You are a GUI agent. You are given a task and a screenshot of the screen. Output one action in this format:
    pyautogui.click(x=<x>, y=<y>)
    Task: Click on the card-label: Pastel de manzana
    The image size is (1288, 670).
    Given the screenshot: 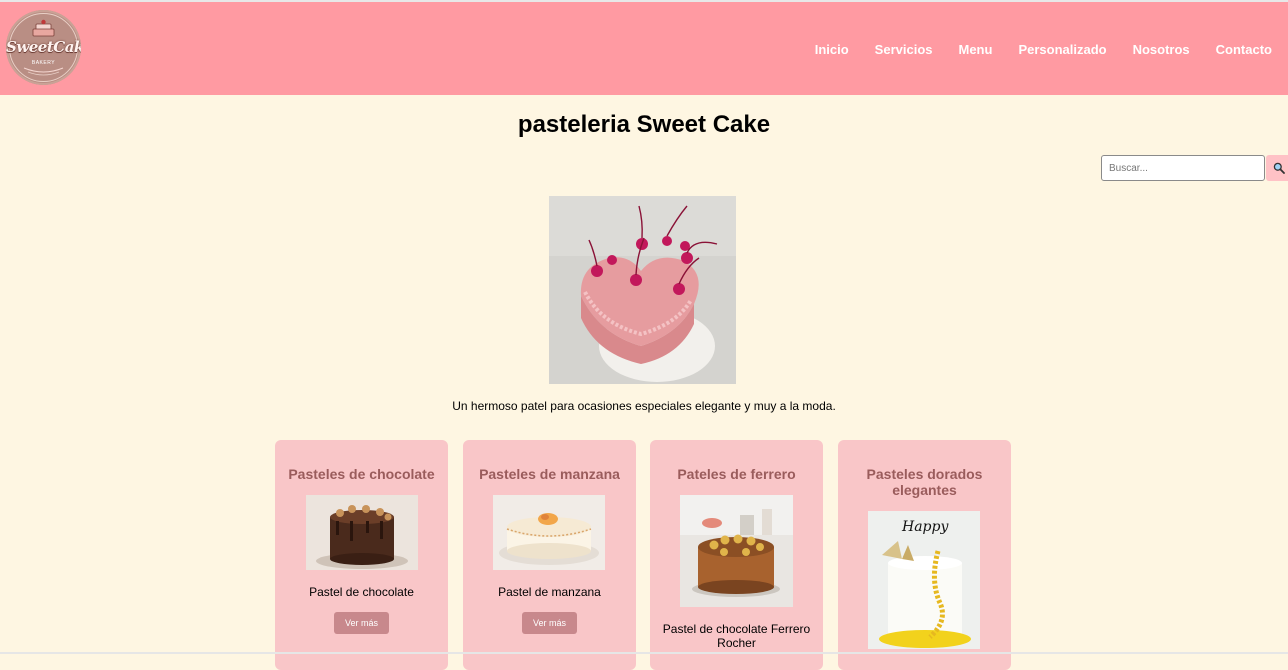 What is the action you would take?
    pyautogui.click(x=549, y=592)
    